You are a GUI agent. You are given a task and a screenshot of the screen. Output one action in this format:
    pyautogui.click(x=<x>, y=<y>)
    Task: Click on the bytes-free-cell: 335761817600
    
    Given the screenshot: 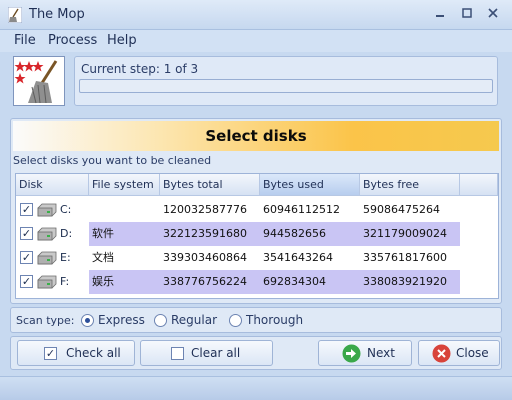 What is the action you would take?
    pyautogui.click(x=405, y=257)
    